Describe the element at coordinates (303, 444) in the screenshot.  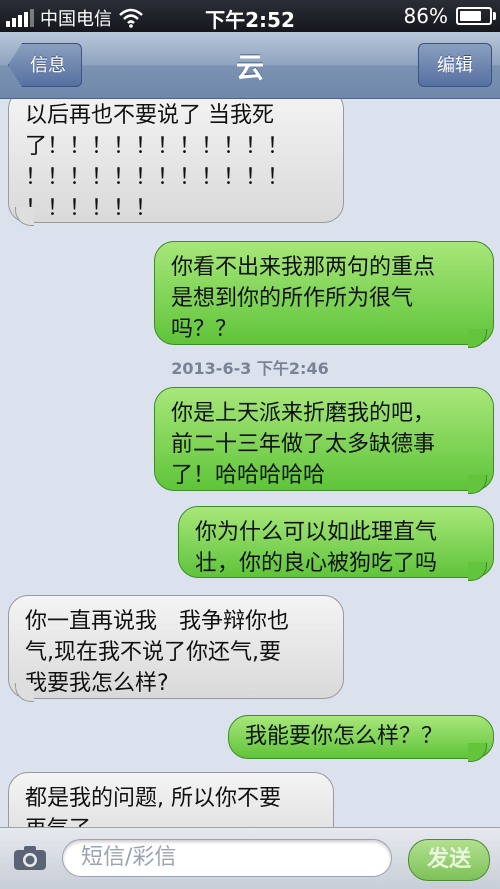
I see `message-text: 你是上天派来折磨我的吧， 前二十三年做了太多缺德事 了！哈哈哈哈哈` at that location.